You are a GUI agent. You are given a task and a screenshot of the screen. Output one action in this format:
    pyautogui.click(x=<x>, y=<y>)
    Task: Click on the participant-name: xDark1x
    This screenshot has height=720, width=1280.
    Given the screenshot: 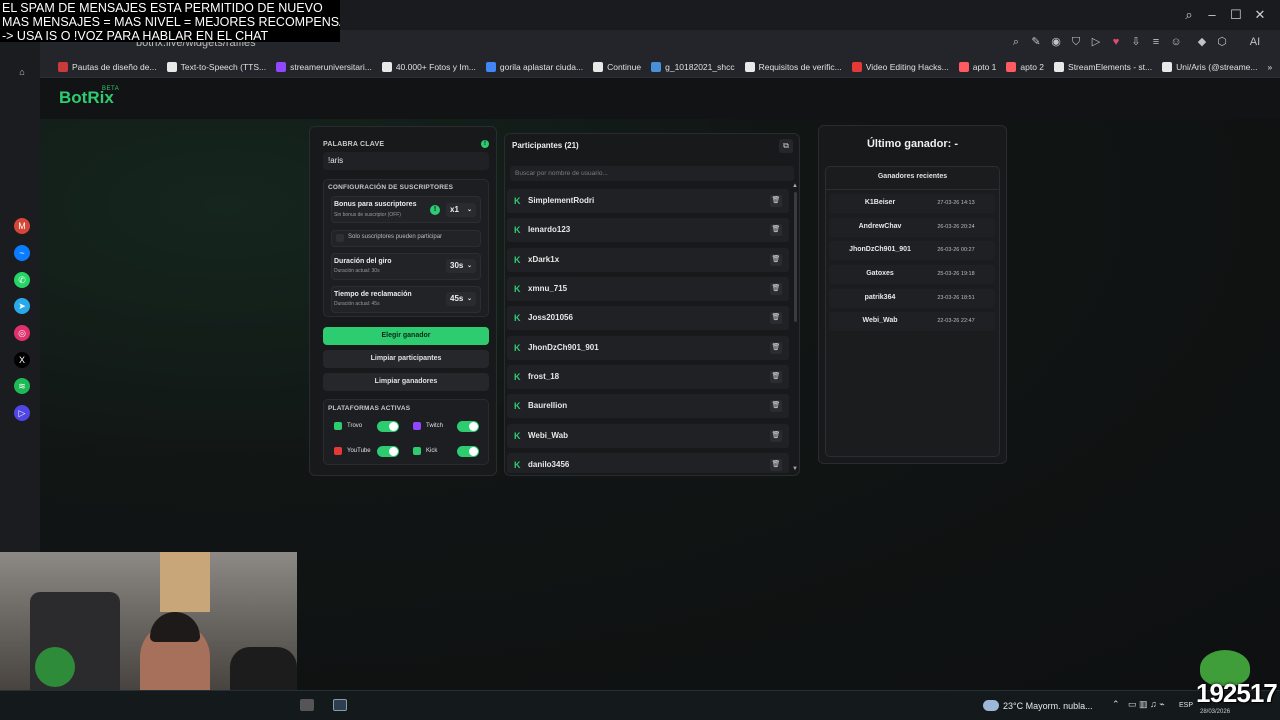 What is the action you would take?
    pyautogui.click(x=544, y=259)
    